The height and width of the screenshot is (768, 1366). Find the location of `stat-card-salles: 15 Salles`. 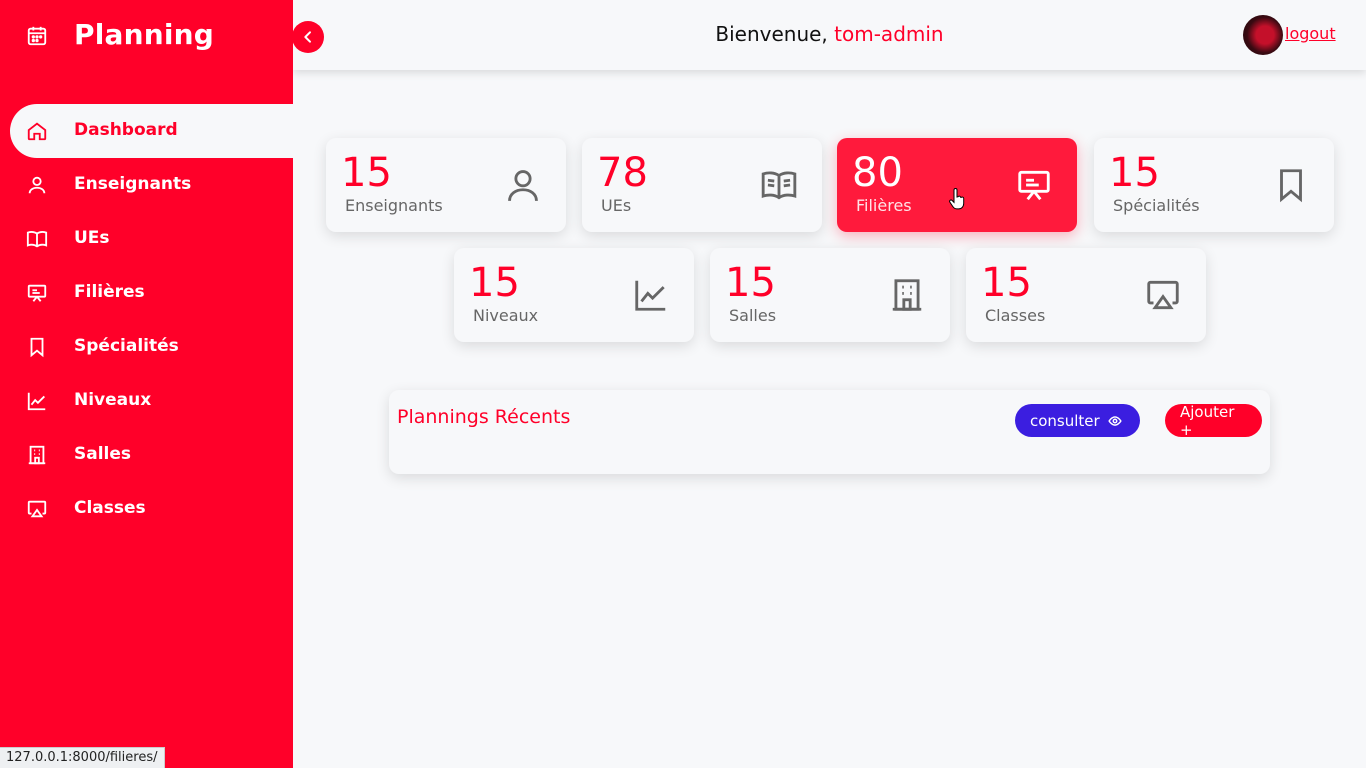

stat-card-salles: 15 Salles is located at coordinates (830, 295).